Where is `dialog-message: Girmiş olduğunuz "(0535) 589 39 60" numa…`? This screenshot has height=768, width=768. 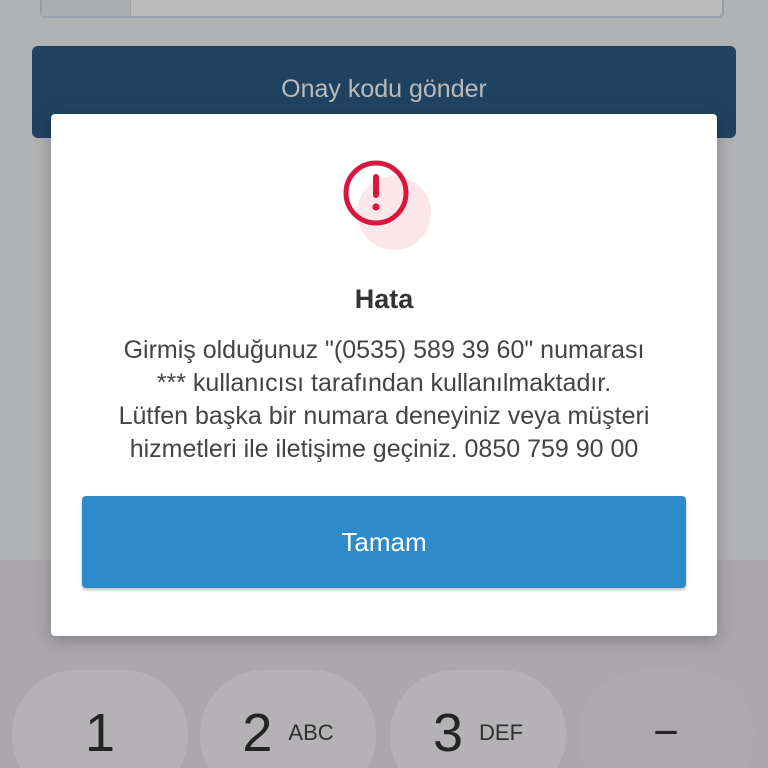 dialog-message: Girmiş olduğunuz "(0535) 589 39 60" numa… is located at coordinates (384, 400).